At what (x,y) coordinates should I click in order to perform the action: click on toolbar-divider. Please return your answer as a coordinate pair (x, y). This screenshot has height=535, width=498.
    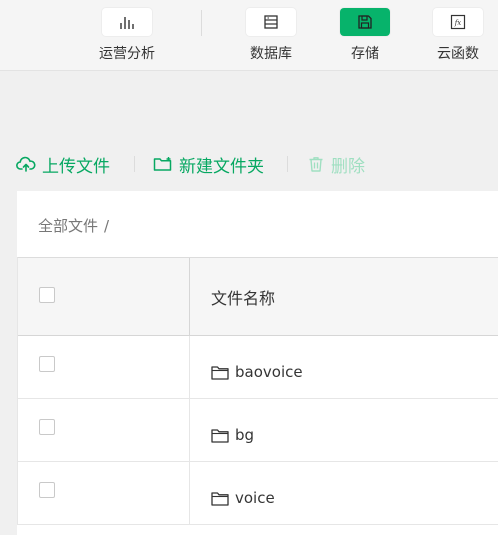
    Looking at the image, I should click on (201, 23).